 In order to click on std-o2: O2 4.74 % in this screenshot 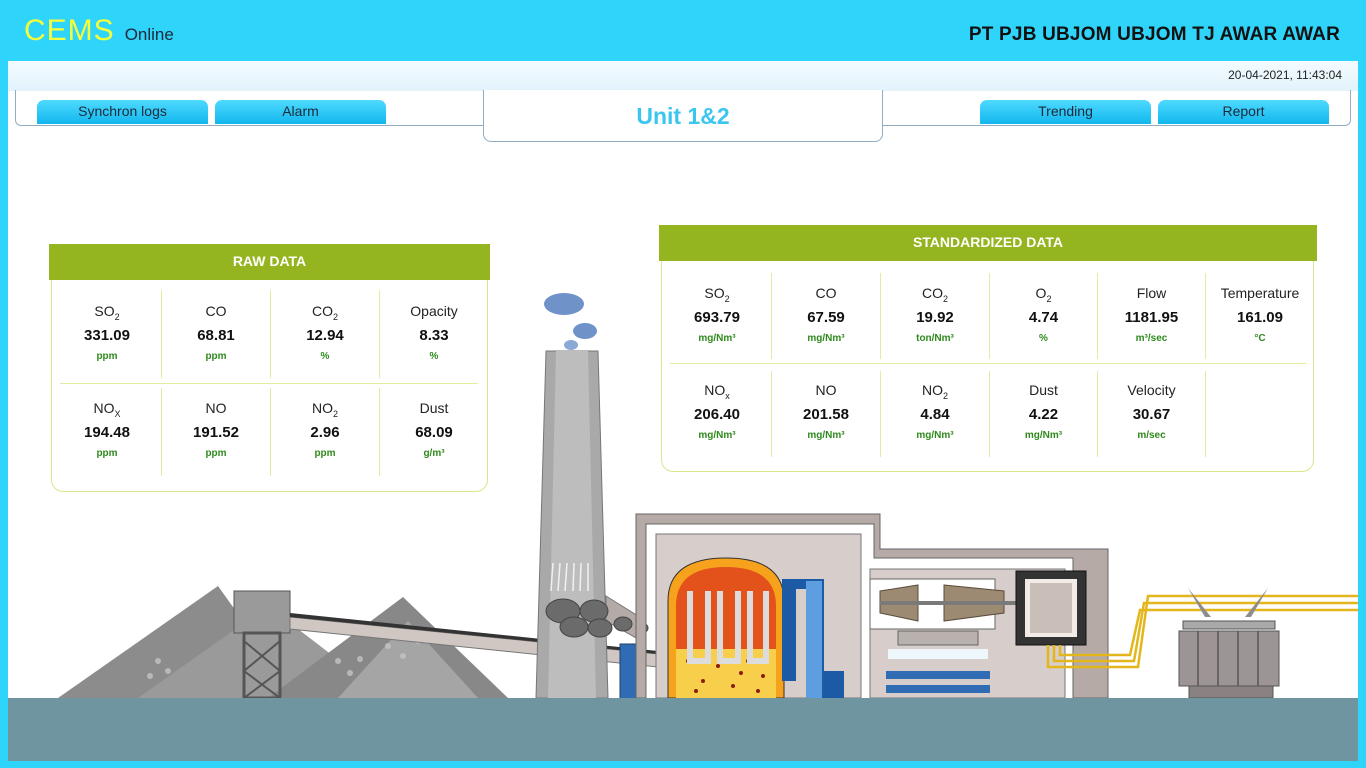, I will do `click(1043, 314)`.